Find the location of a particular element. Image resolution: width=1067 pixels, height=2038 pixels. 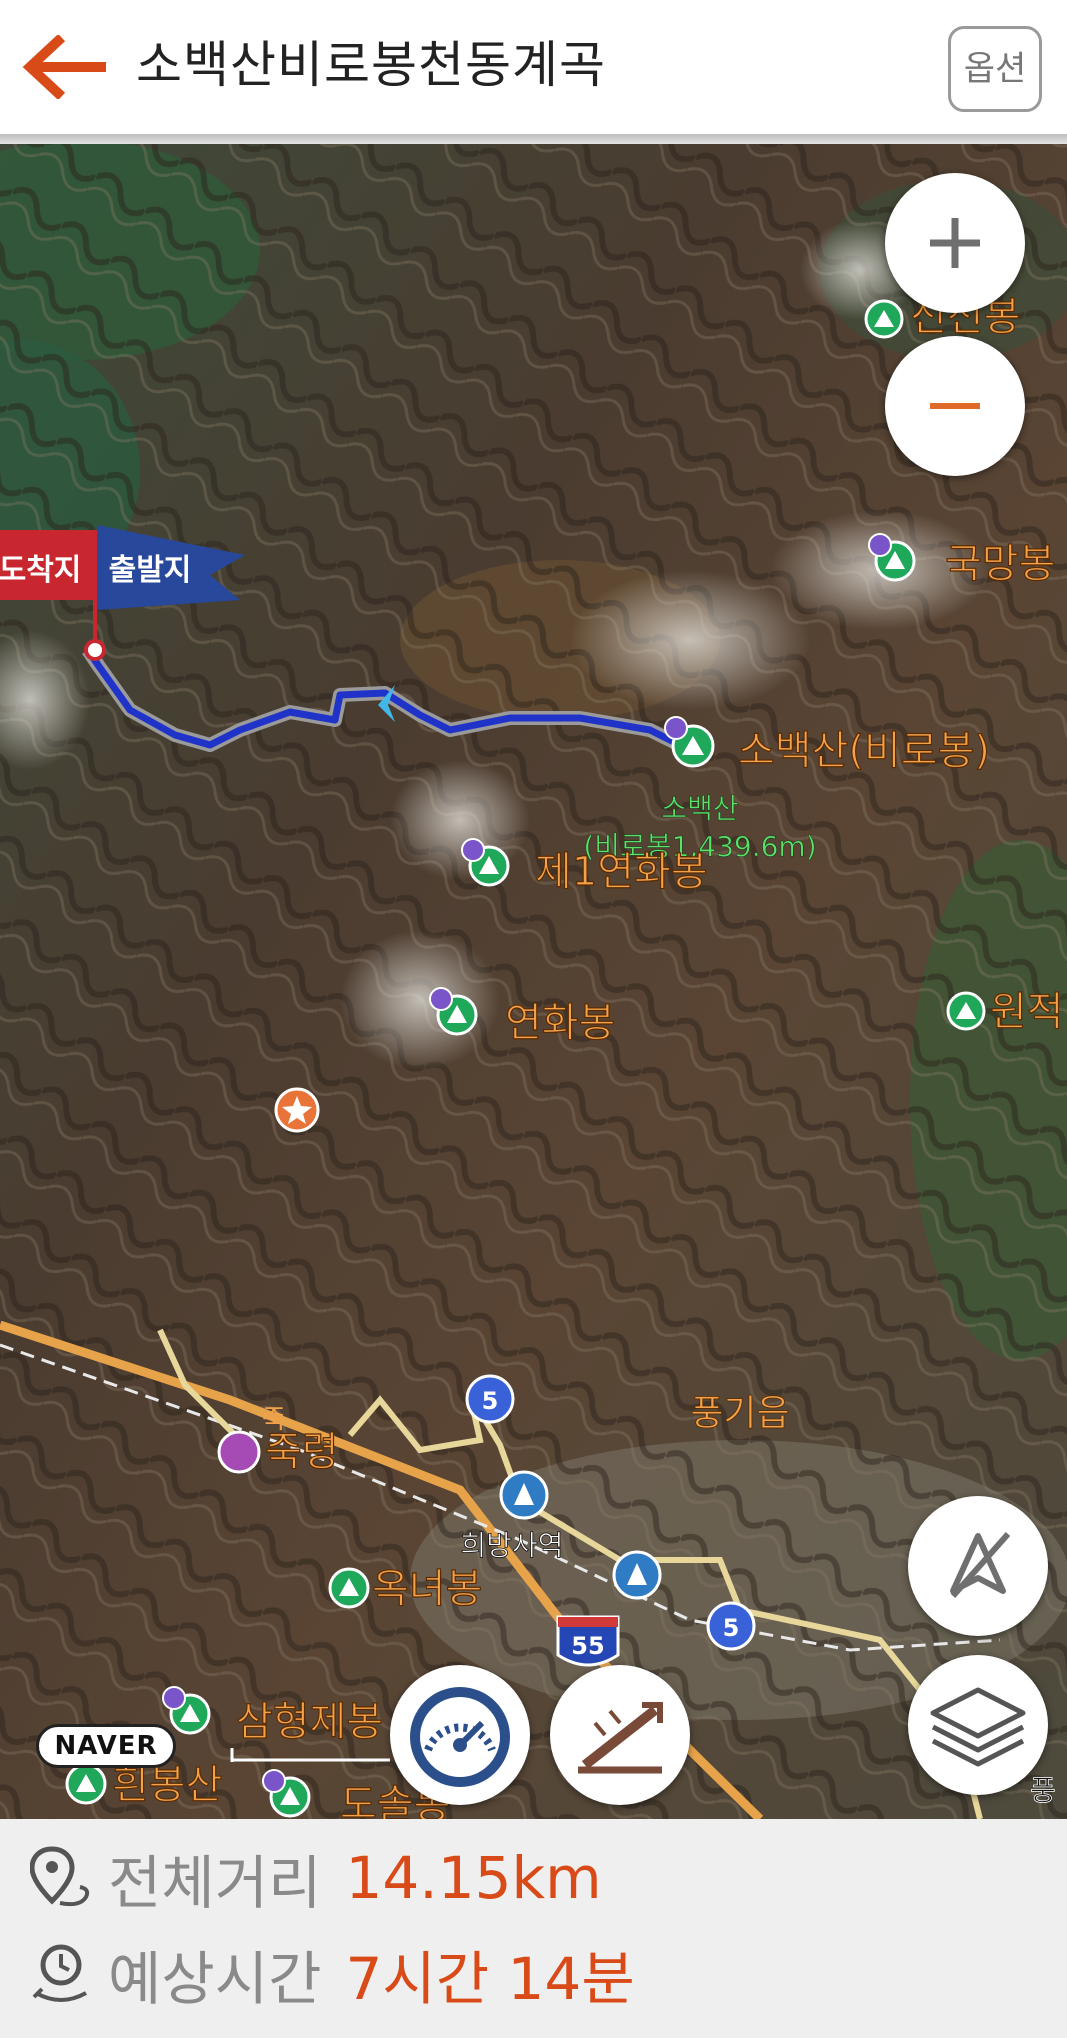

arrival-flag-label: 도착지 is located at coordinates (40, 570).